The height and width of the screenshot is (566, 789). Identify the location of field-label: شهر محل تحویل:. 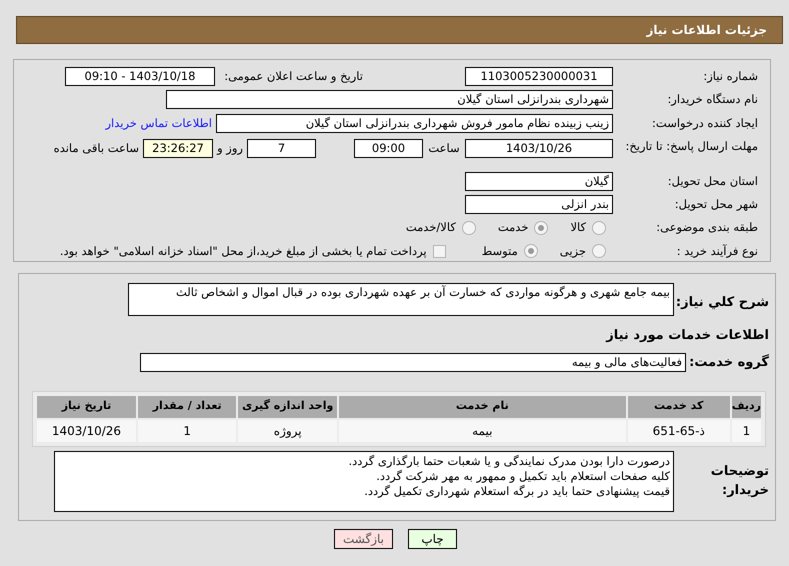
(716, 205).